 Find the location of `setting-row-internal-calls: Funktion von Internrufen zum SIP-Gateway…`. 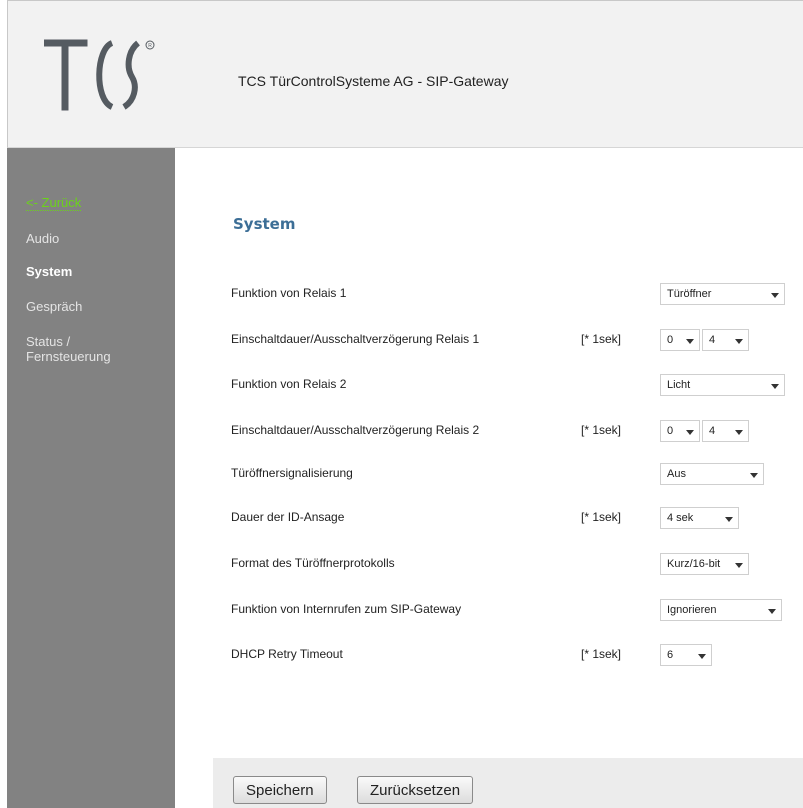

setting-row-internal-calls: Funktion von Internrufen zum SIP-Gateway… is located at coordinates (489, 610).